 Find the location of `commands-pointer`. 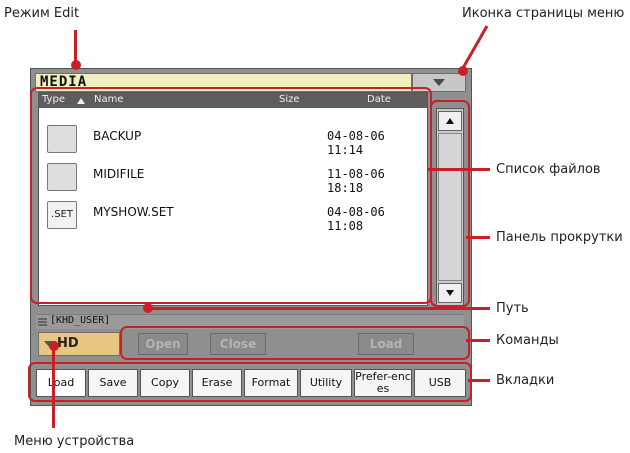

commands-pointer is located at coordinates (478, 340).